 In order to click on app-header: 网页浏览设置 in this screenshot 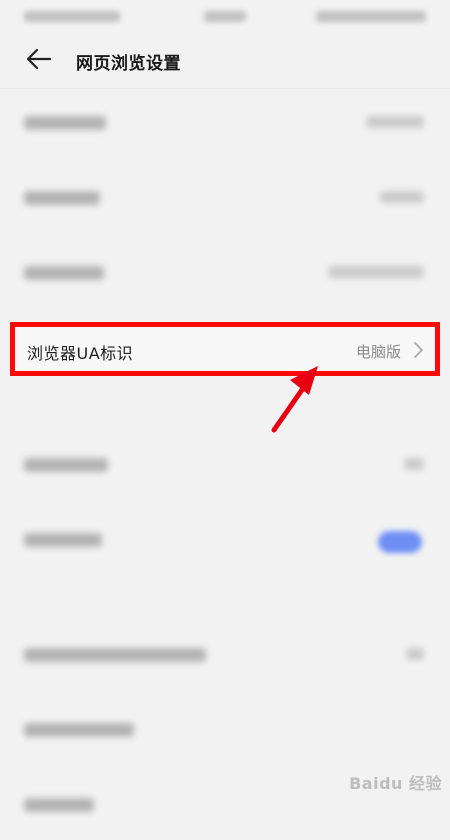, I will do `click(225, 61)`.